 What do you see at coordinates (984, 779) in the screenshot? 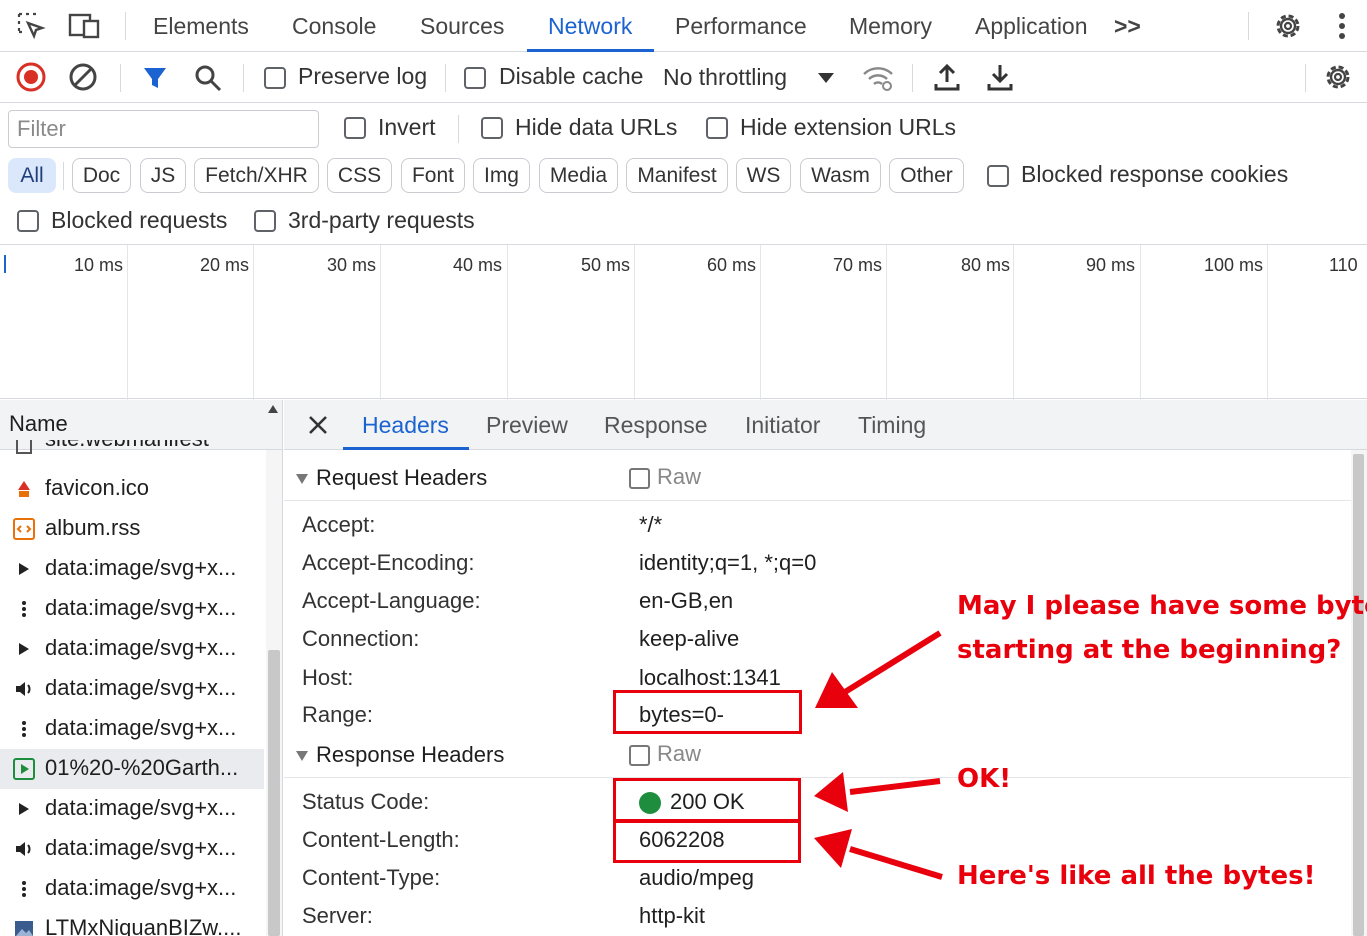
I see `annotation-note-ok: OK!` at bounding box center [984, 779].